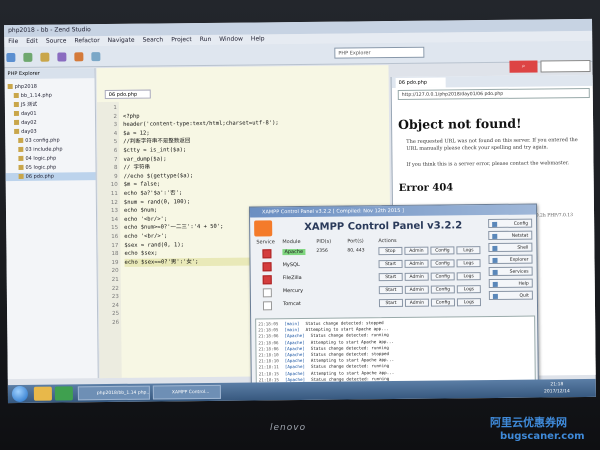 This screenshot has height=450, width=600. I want to click on tree-item: JS 测试, so click(50, 104).